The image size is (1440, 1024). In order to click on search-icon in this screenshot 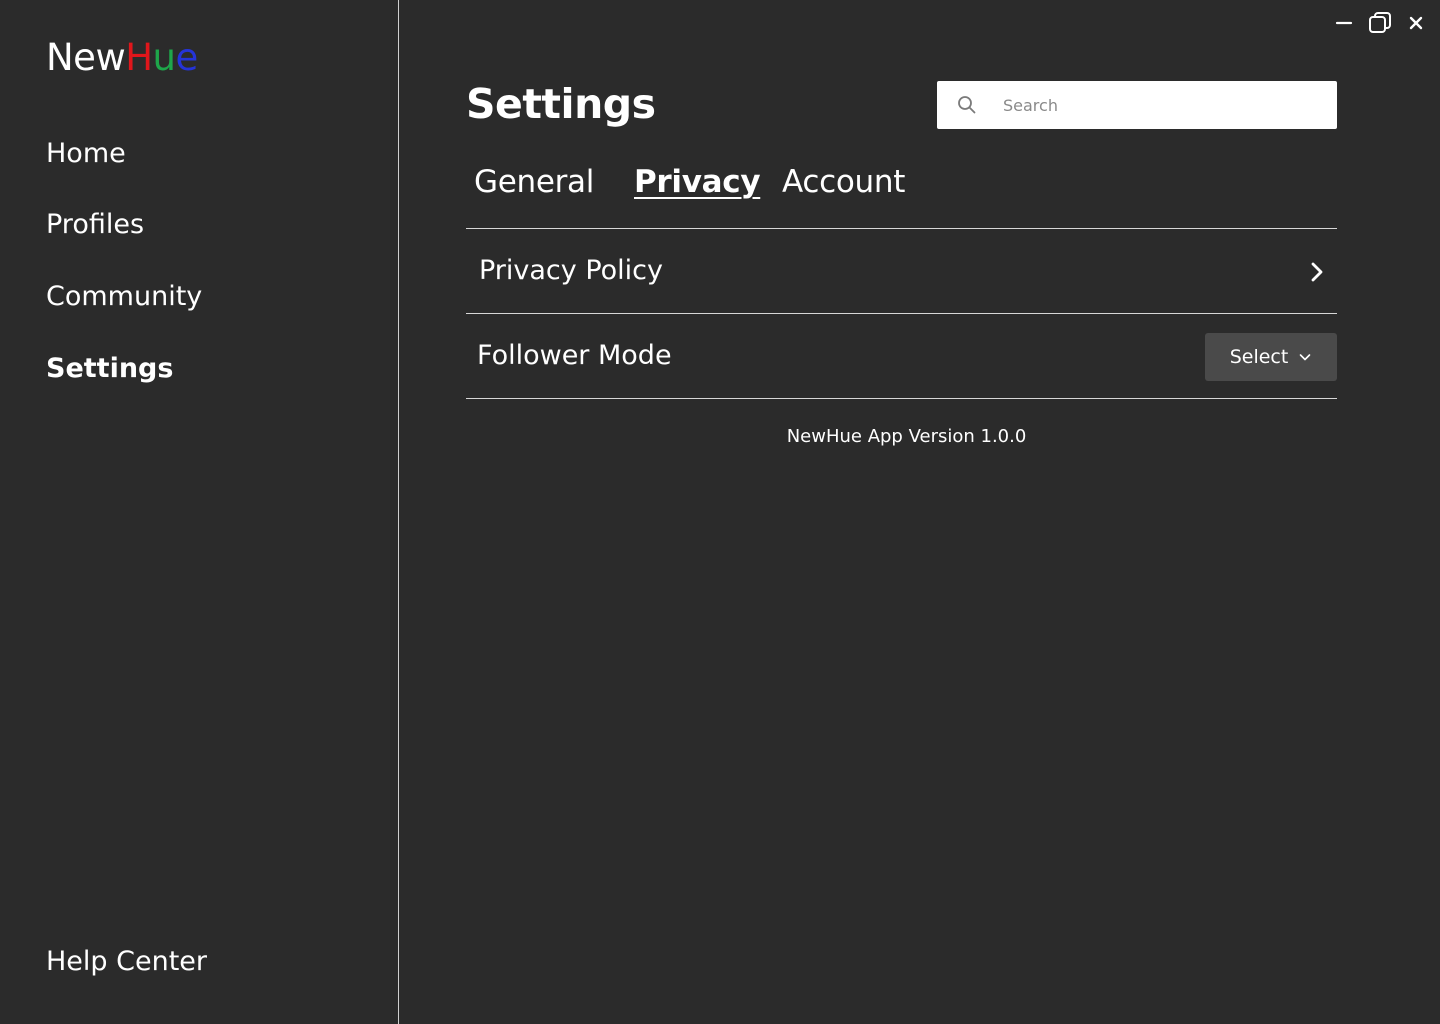, I will do `click(967, 105)`.